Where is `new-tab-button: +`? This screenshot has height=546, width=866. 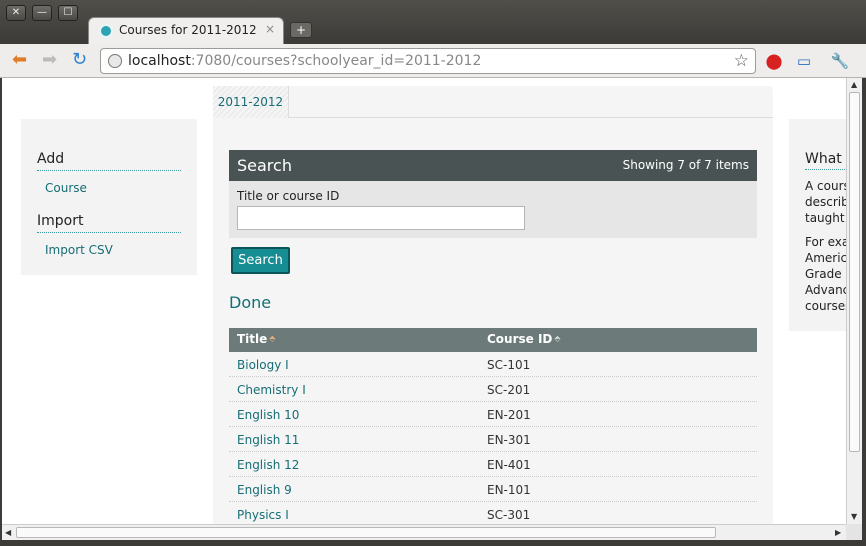
new-tab-button: + is located at coordinates (301, 30).